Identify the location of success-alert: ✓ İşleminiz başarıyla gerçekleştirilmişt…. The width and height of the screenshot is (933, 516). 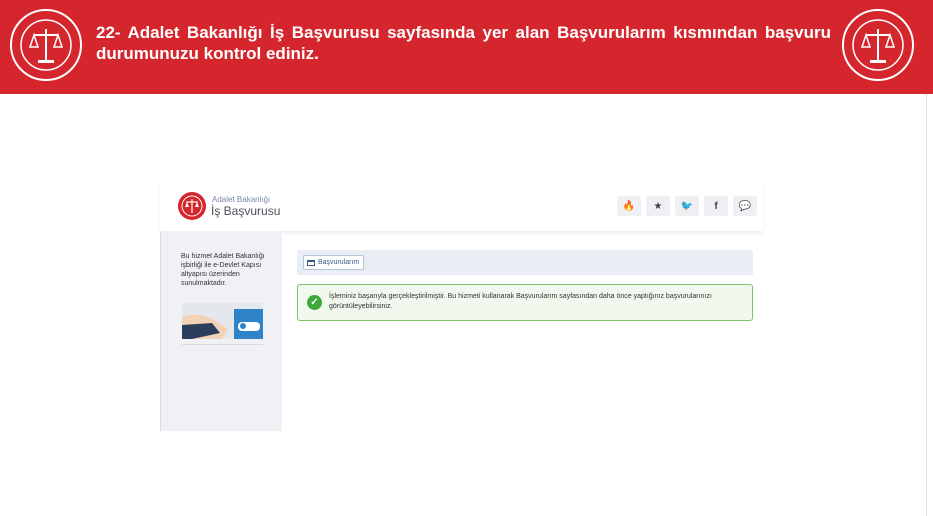
(525, 302).